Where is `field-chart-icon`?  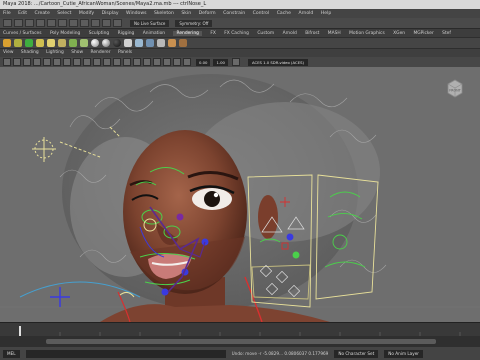 field-chart-icon is located at coordinates (87, 62).